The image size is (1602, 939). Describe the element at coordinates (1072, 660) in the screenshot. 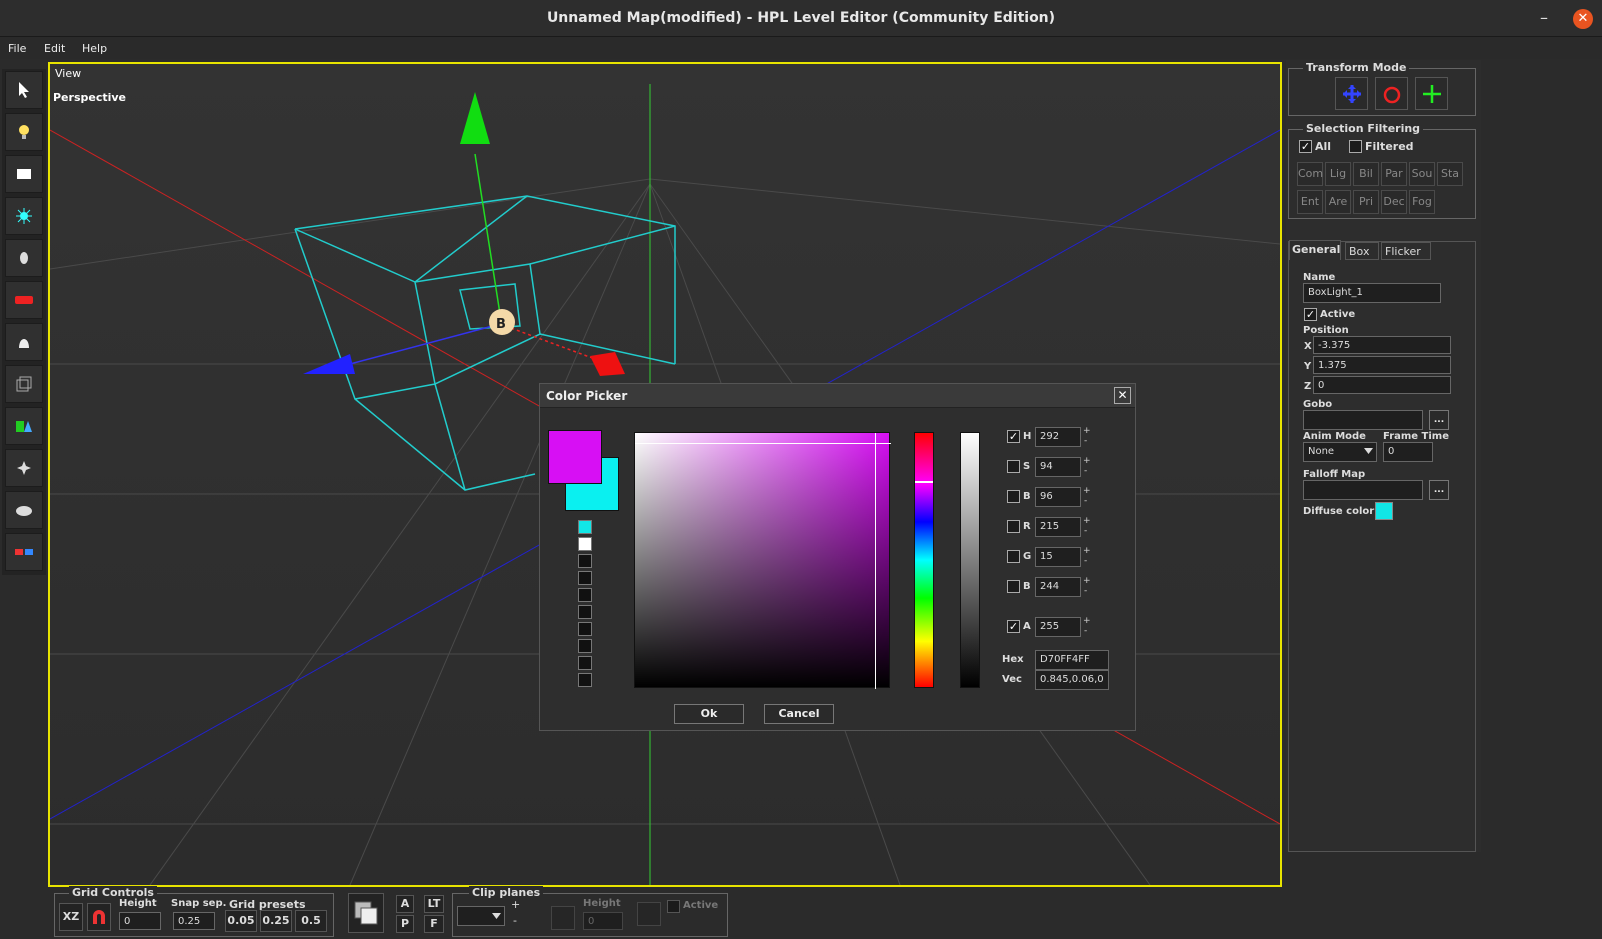

I see `hex-input: D70FF4FF` at that location.